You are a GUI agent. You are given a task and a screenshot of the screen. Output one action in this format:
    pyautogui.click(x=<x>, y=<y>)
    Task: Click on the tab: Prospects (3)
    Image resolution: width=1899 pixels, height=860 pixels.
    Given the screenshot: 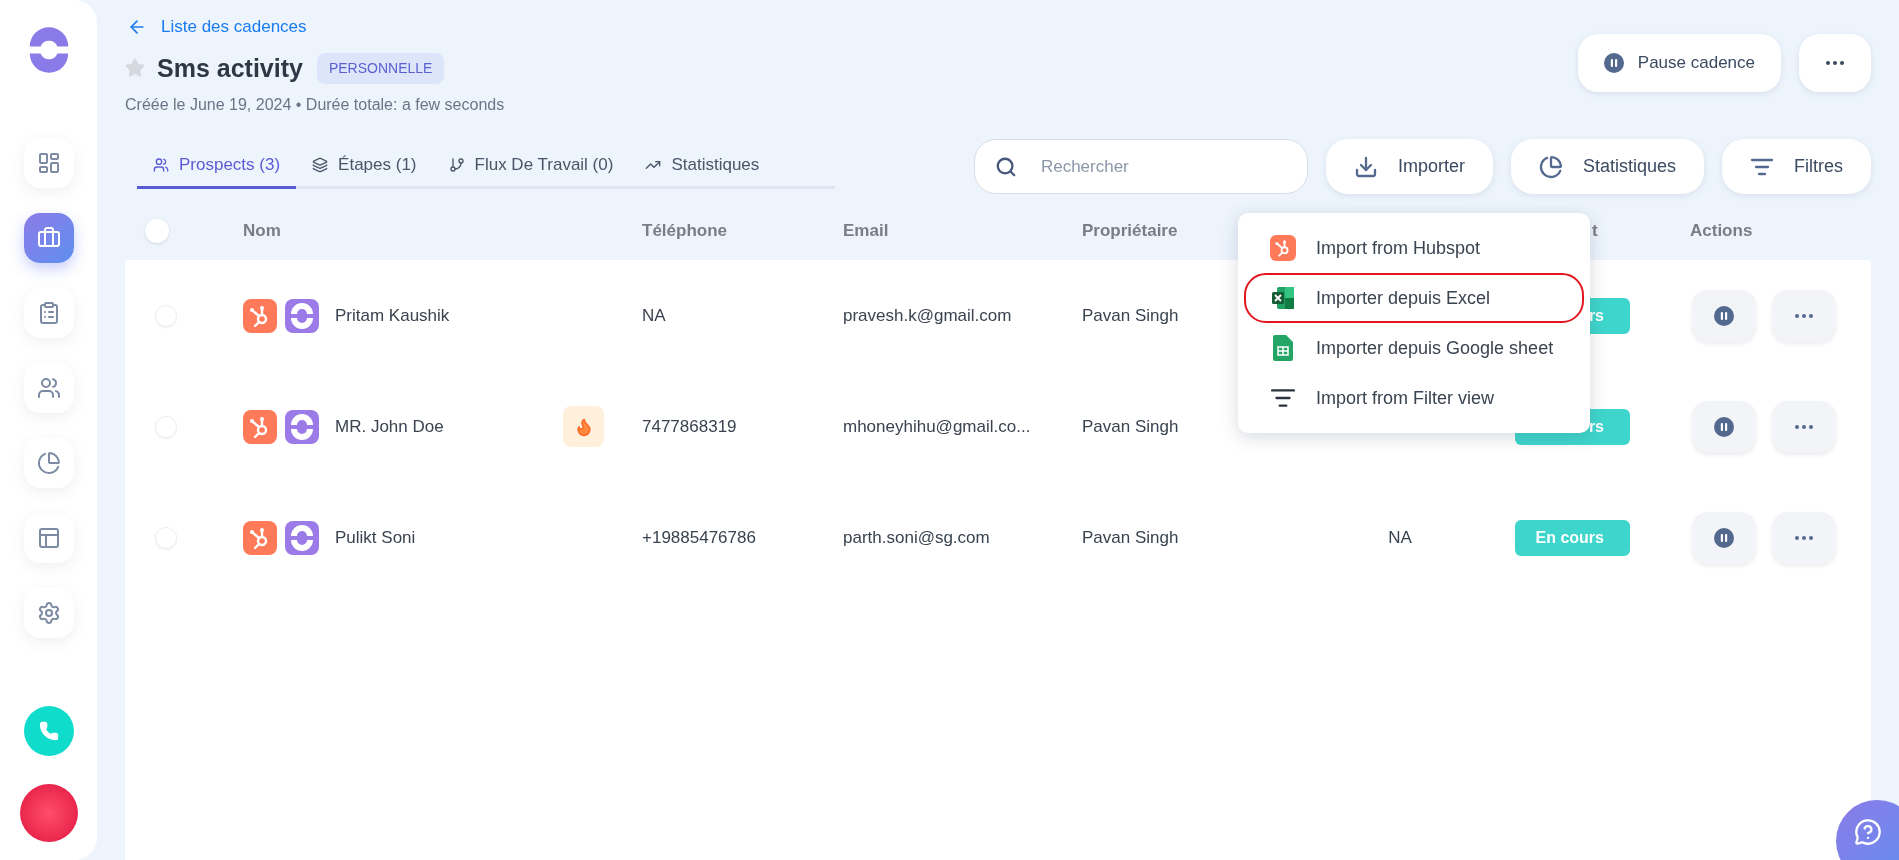 What is the action you would take?
    pyautogui.click(x=217, y=166)
    